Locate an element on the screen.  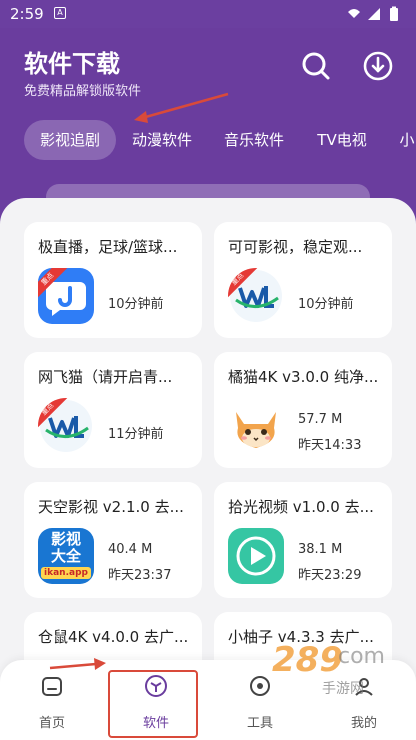
watermark-domain: com is located at coordinates (361, 656).